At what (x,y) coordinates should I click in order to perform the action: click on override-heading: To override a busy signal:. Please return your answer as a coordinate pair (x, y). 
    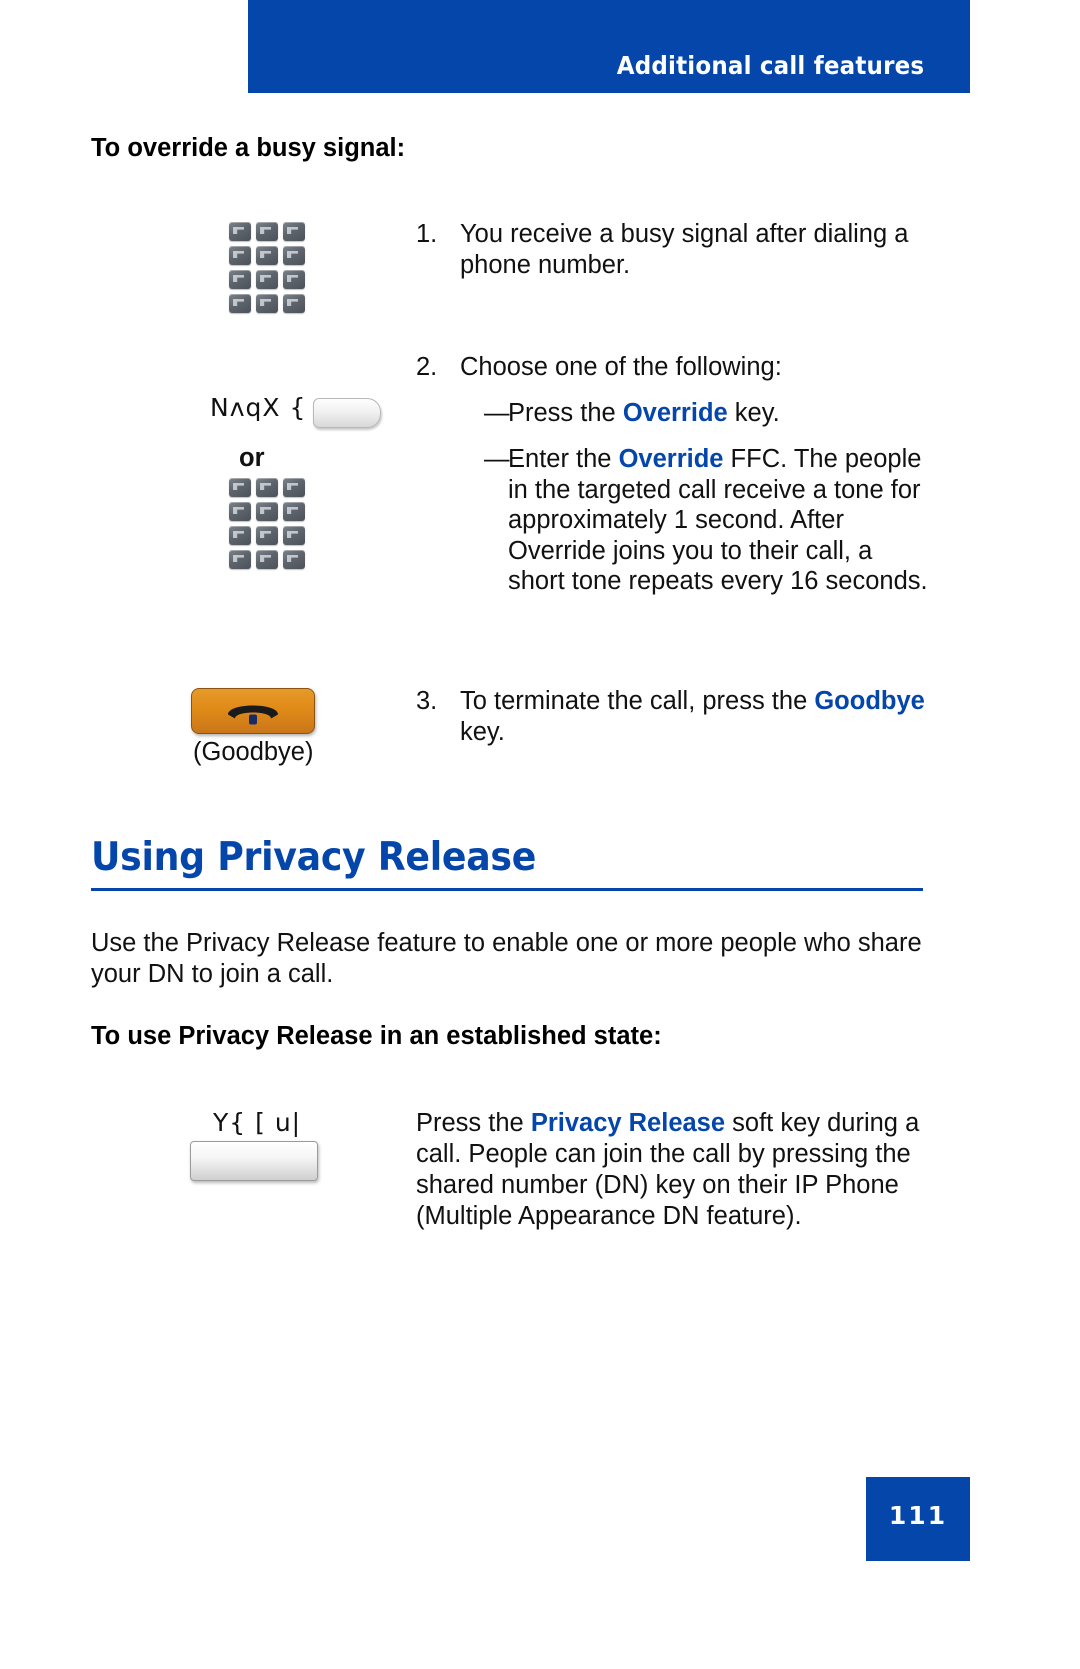
    Looking at the image, I should click on (248, 148).